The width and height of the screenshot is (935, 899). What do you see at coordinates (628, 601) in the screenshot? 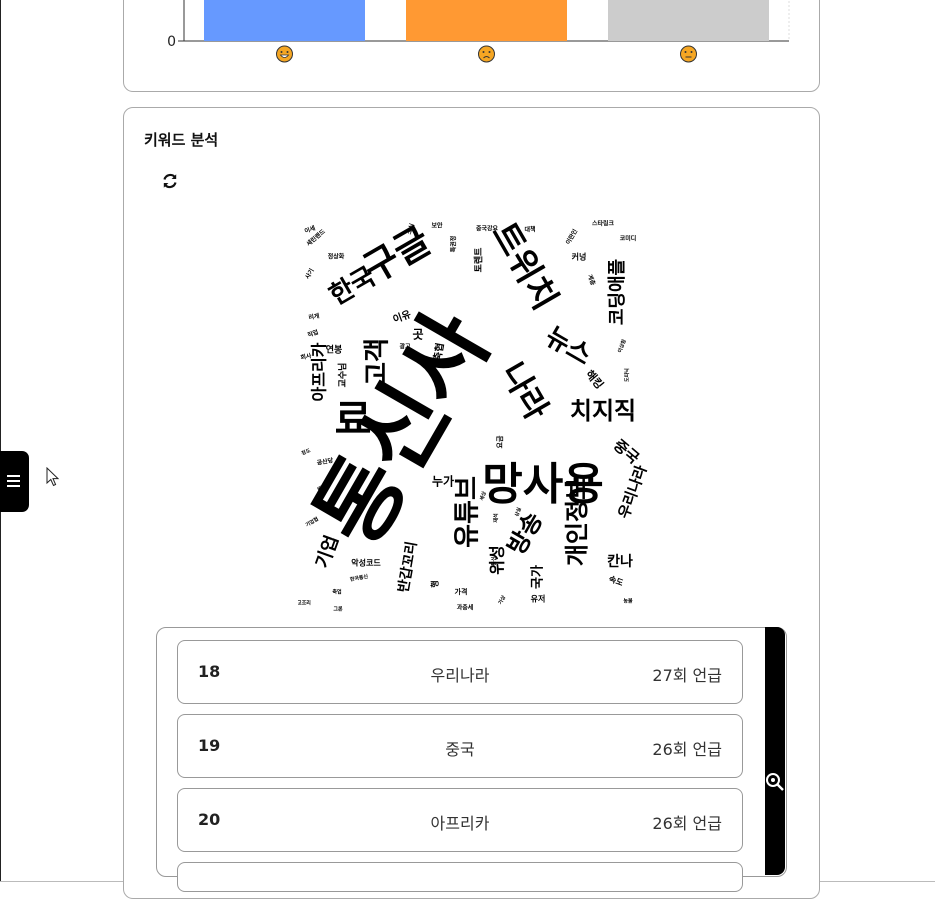
I see `wordcloud-word: 농불` at bounding box center [628, 601].